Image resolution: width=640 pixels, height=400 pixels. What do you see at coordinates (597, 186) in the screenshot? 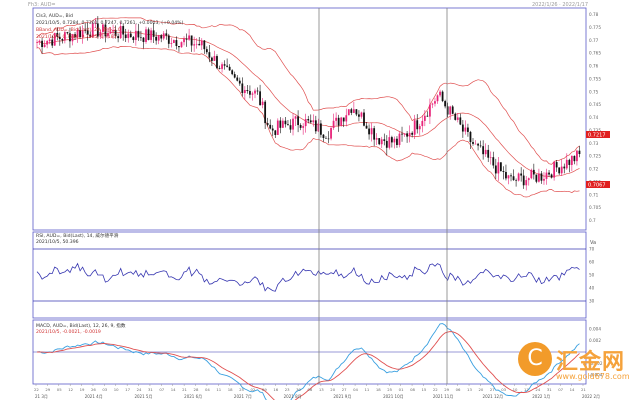
I see `lower-tag: 0.7067` at bounding box center [597, 186].